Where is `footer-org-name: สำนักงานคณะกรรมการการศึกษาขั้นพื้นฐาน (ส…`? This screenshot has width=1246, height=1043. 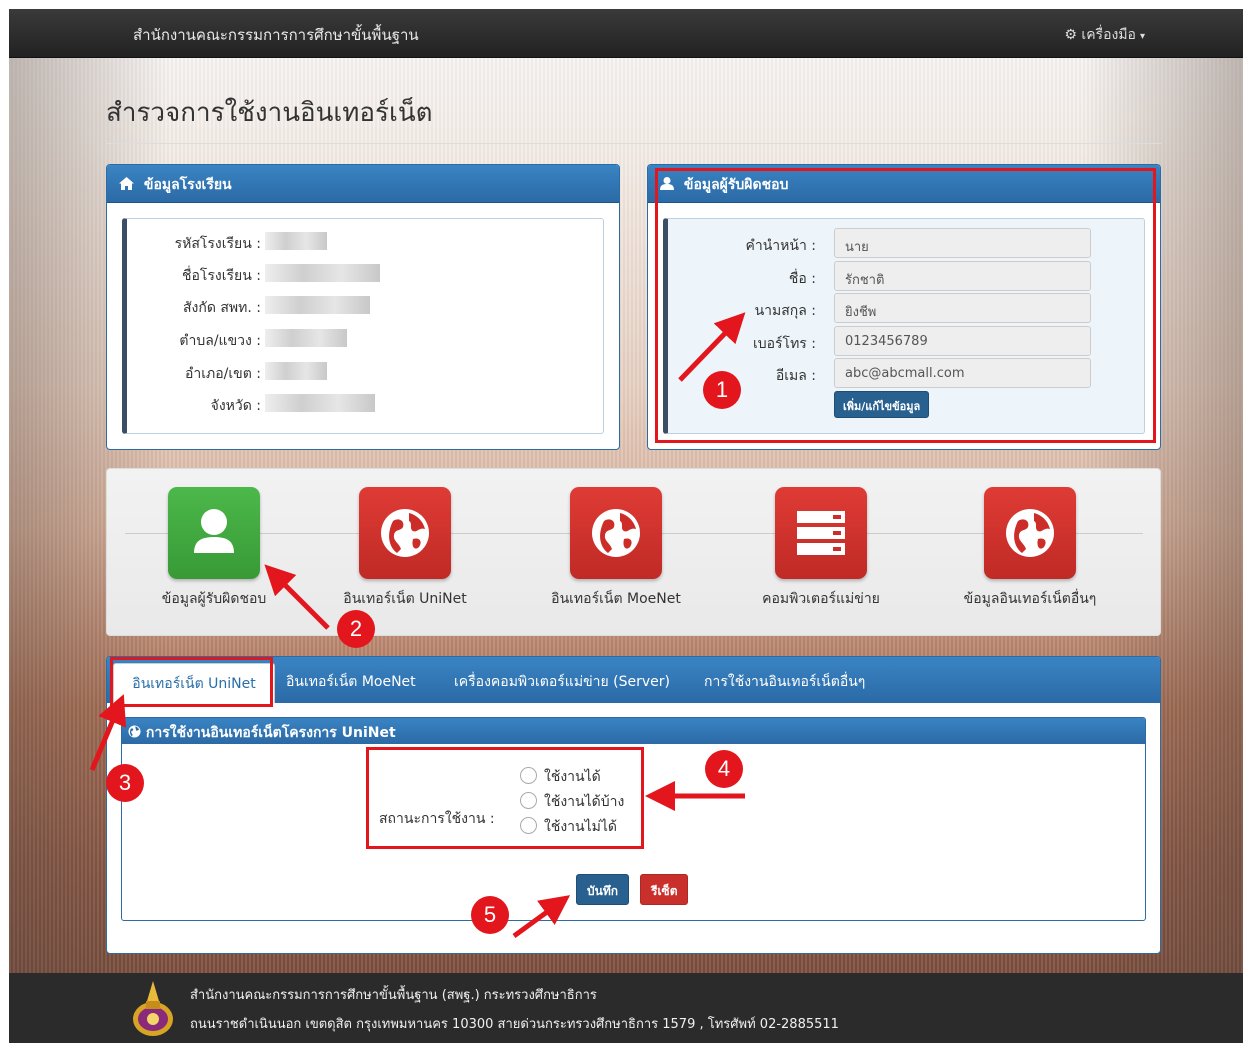 footer-org-name: สำนักงานคณะกรรมการการศึกษาขั้นพื้นฐาน (ส… is located at coordinates (393, 995).